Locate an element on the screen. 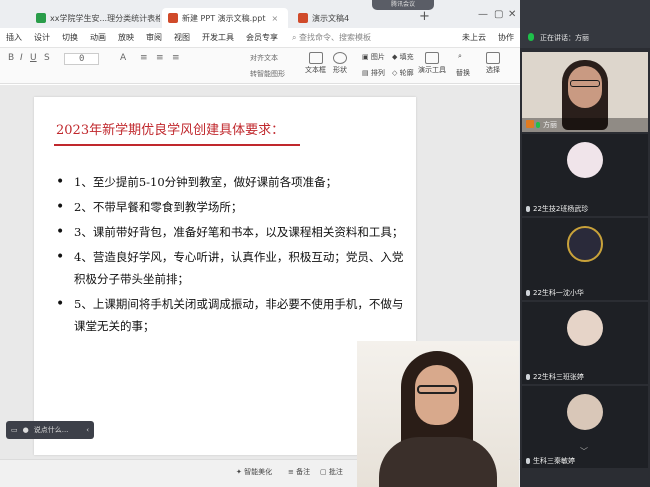 This screenshot has height=487, width=650. participant-tile: 22生技2班杨武珍 is located at coordinates (585, 175).